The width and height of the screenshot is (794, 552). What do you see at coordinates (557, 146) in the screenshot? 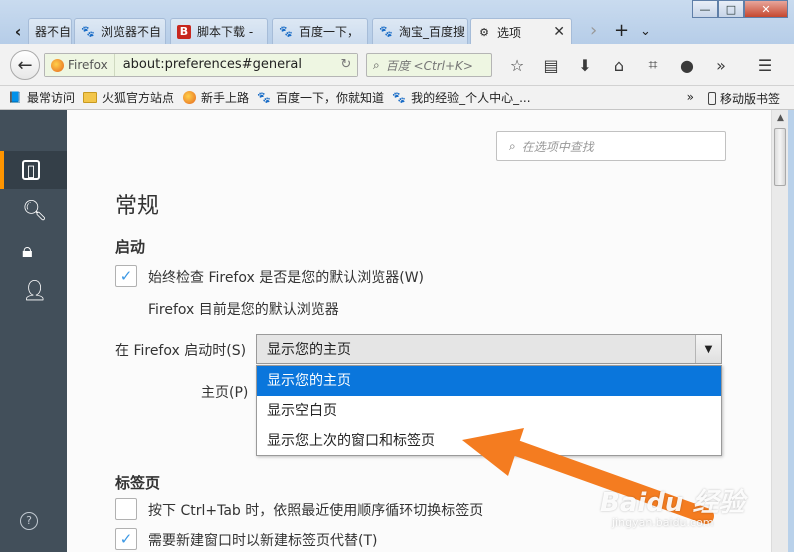
I see `find-placeholder: 在选项中查找` at bounding box center [557, 146].